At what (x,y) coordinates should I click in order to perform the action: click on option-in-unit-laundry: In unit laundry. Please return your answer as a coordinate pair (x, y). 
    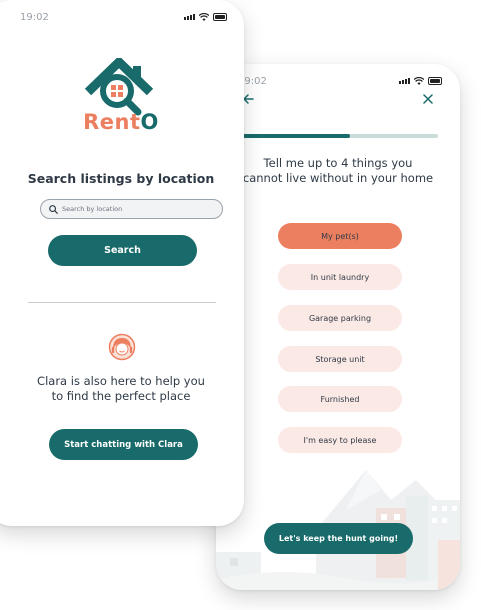
    Looking at the image, I should click on (340, 277).